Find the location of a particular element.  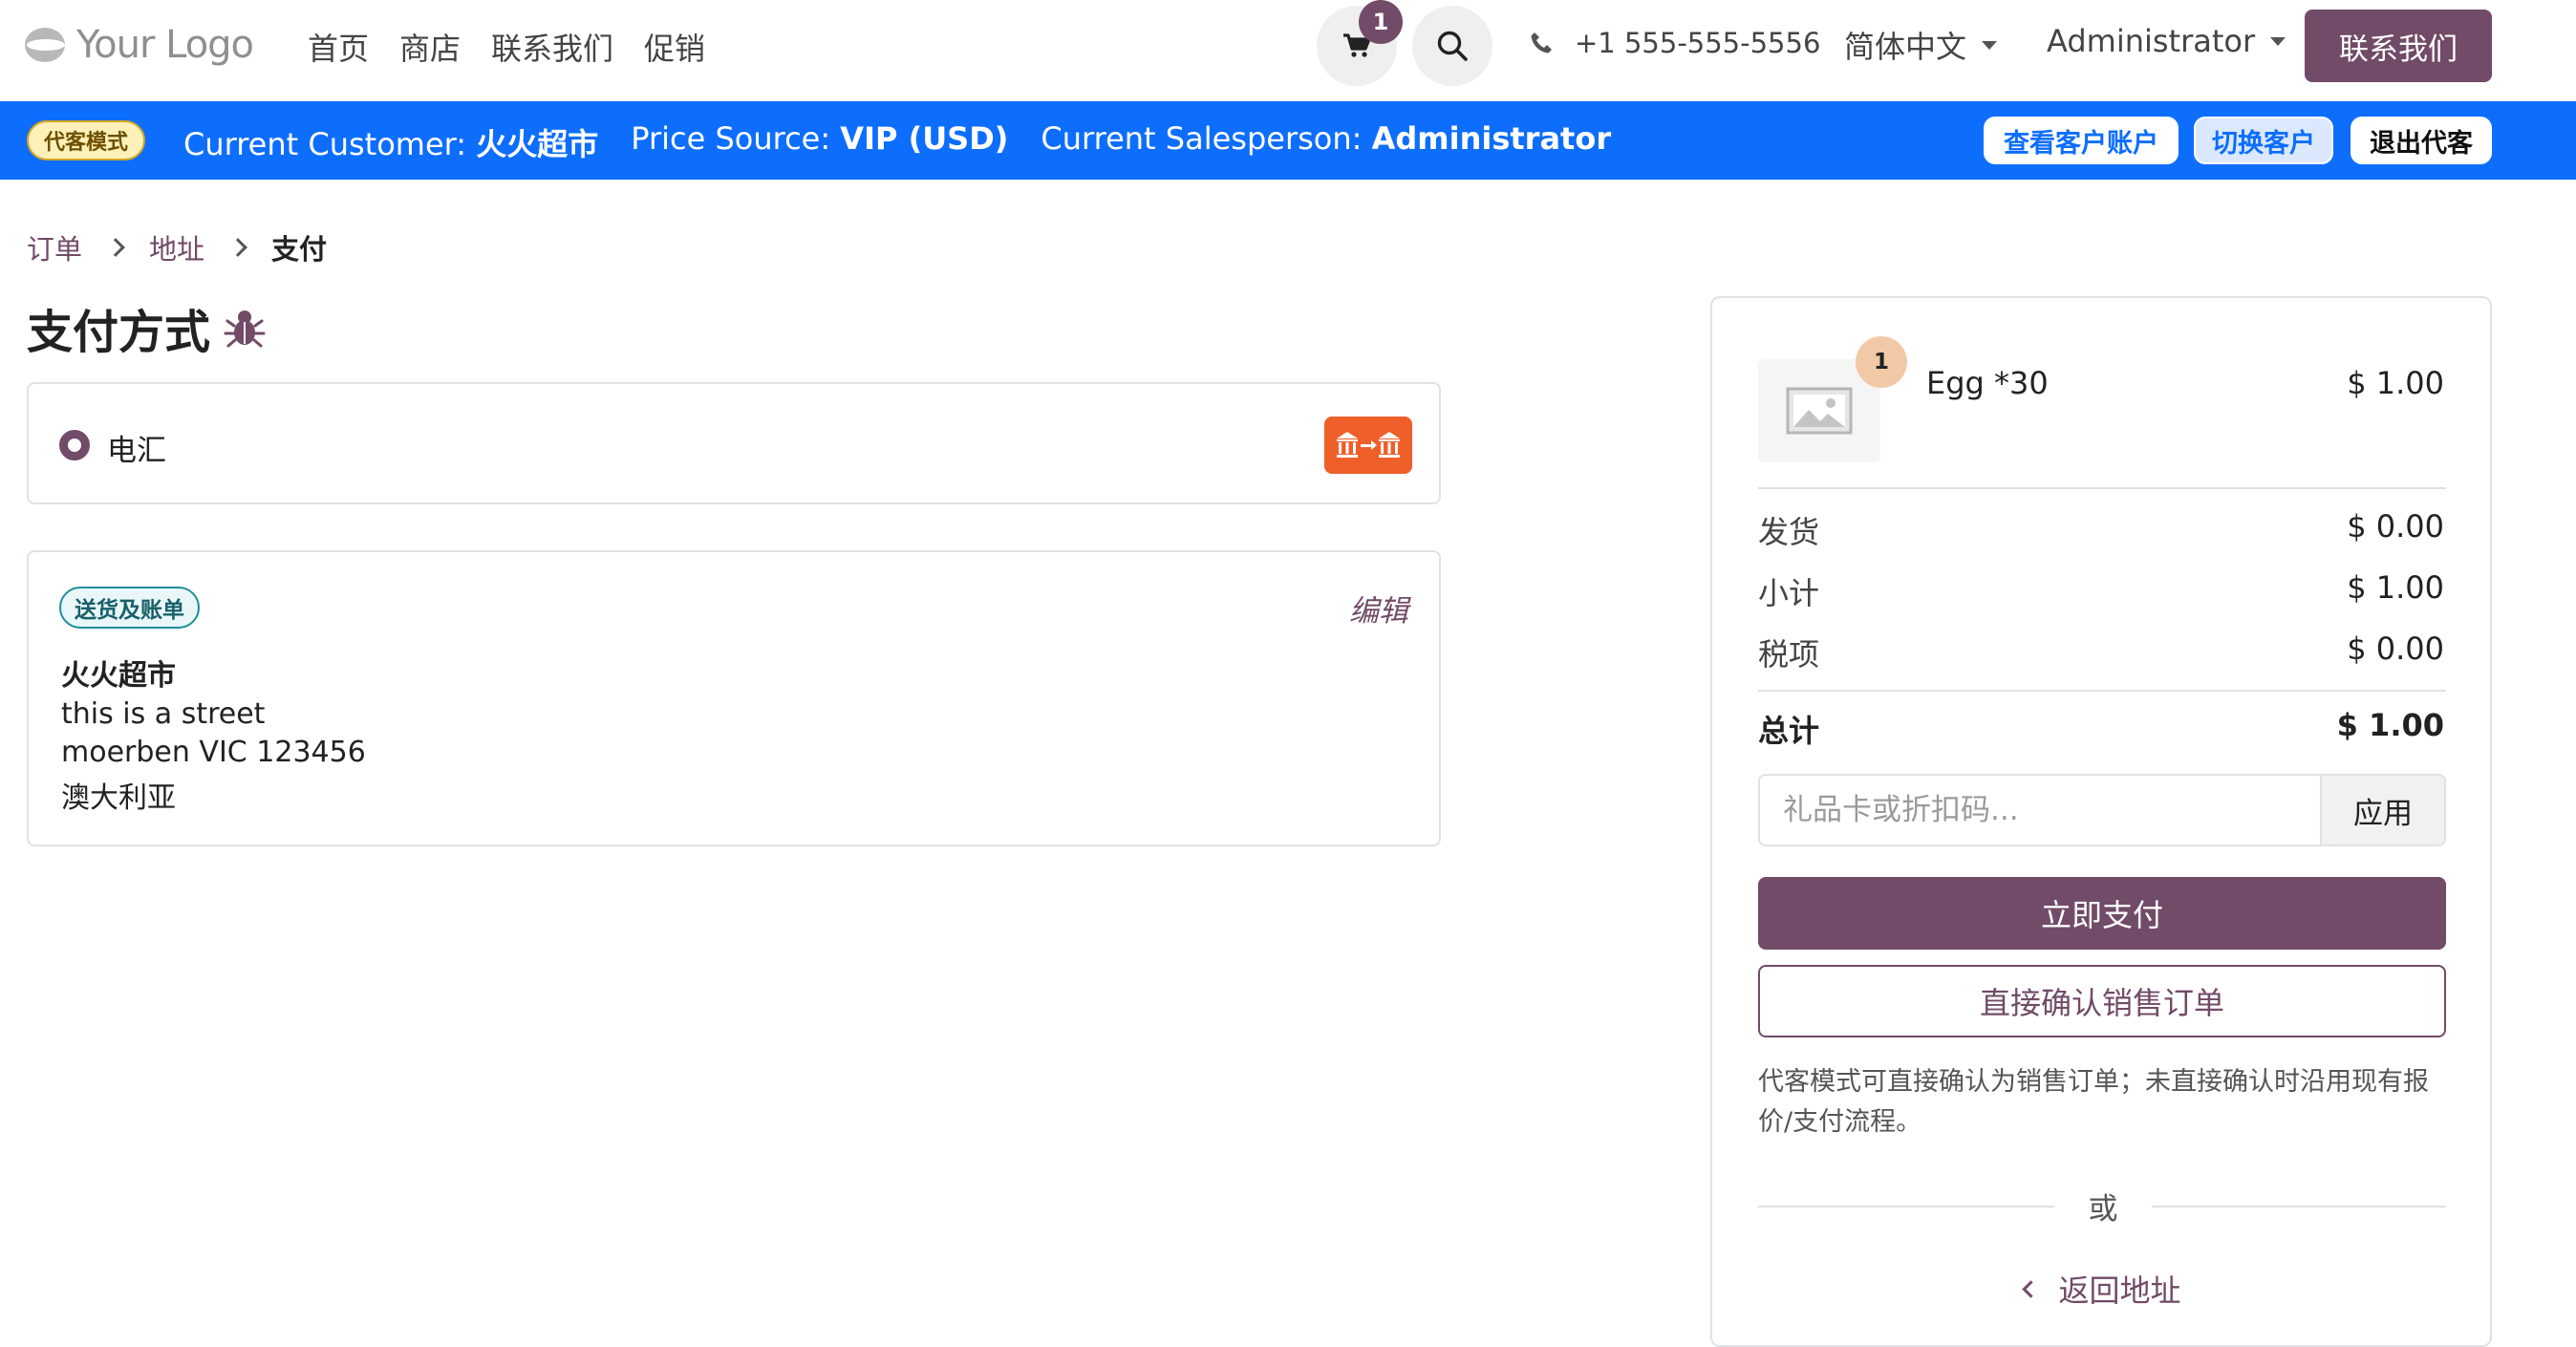

confirm-sale-order-button: 直接确认销售订单 is located at coordinates (2102, 1001).